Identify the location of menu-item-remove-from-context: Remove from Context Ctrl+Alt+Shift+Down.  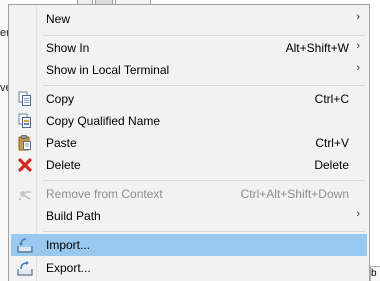
(189, 194).